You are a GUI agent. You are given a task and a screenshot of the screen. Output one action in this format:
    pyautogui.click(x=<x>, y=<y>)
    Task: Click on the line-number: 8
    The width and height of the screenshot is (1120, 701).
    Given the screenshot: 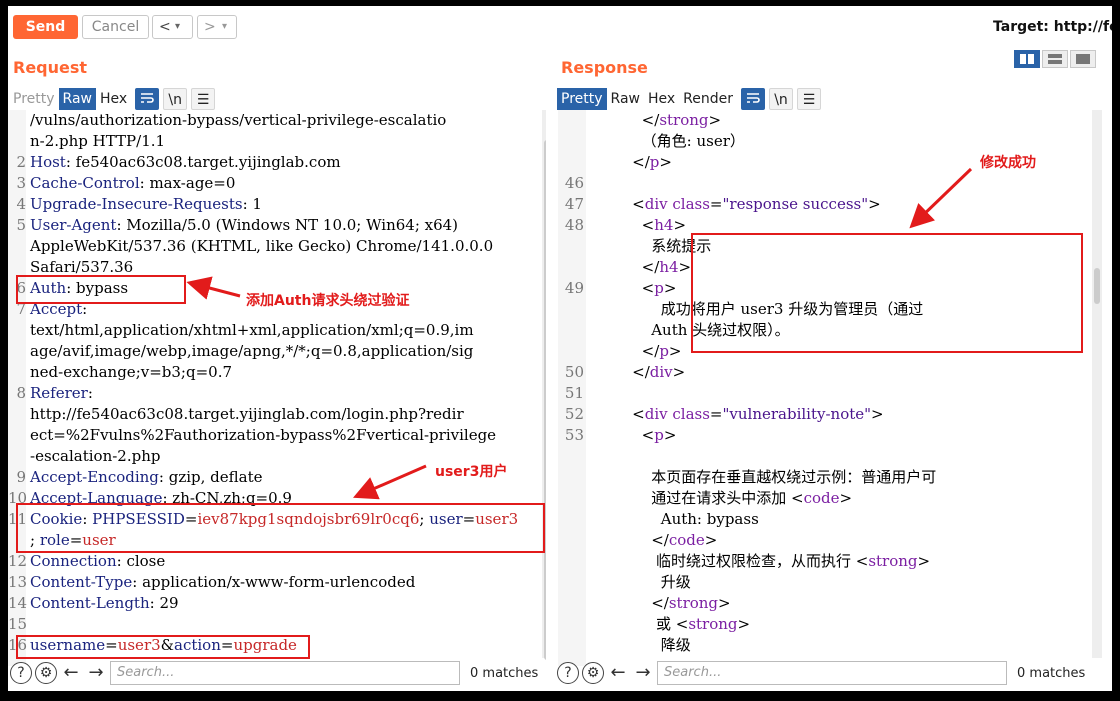 What is the action you would take?
    pyautogui.click(x=21, y=393)
    